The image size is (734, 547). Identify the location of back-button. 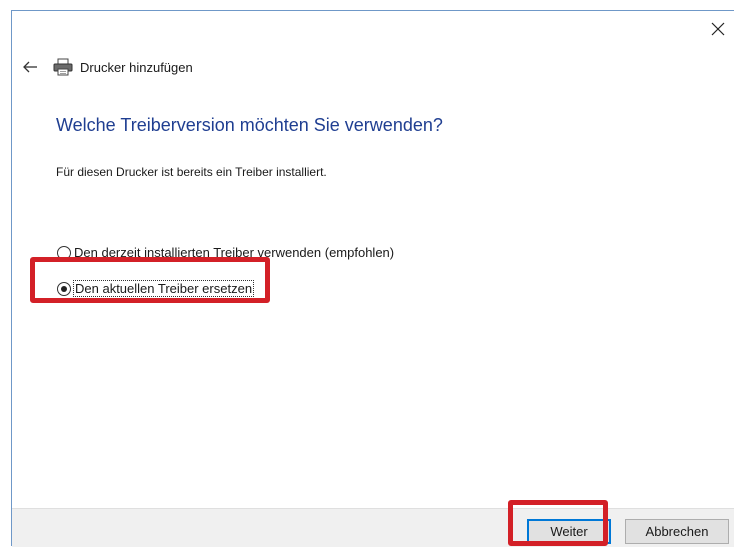
(30, 67).